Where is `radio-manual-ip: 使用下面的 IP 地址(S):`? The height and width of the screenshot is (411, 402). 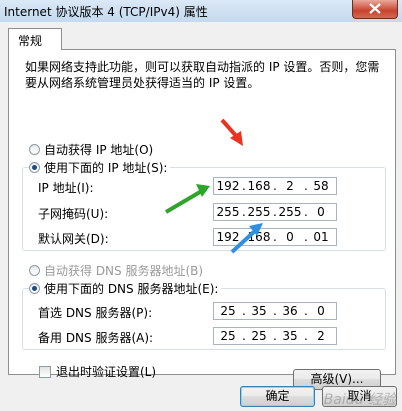 radio-manual-ip: 使用下面的 IP 地址(S): is located at coordinates (100, 167).